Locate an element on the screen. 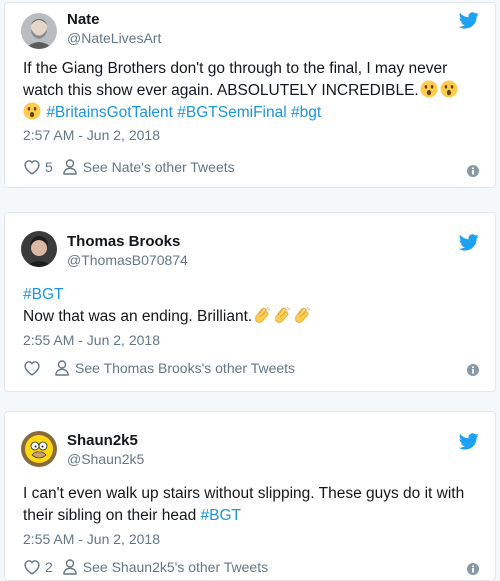 The image size is (500, 581). tweet-actions: 5 See Nate's other Tweets is located at coordinates (129, 167).